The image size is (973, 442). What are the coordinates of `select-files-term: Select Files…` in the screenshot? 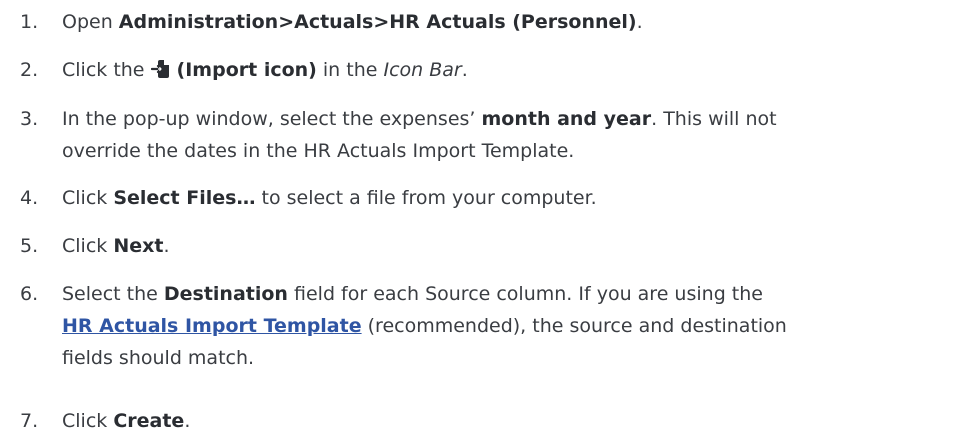 It's located at (184, 198).